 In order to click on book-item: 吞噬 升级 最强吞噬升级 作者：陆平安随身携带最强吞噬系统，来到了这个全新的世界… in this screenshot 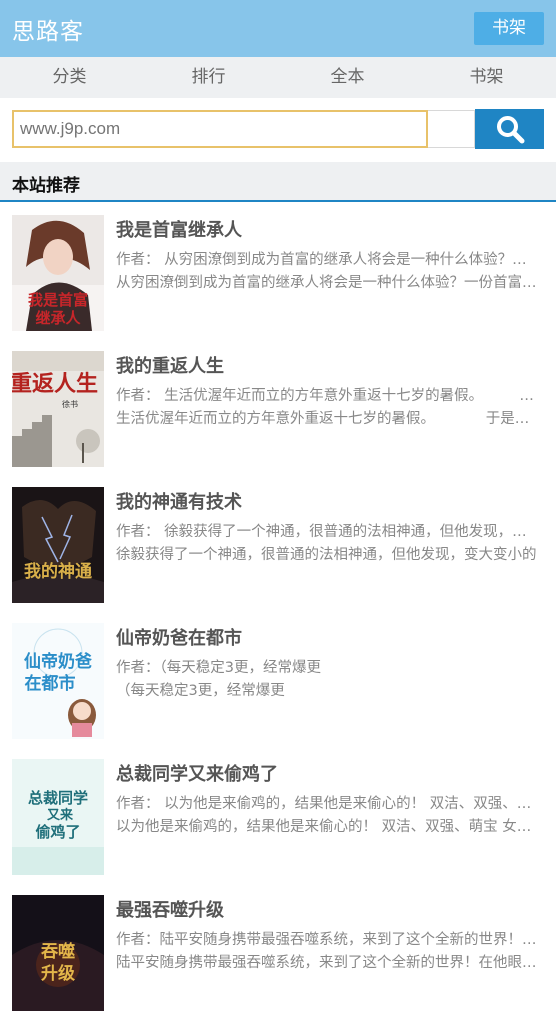, I will do `click(278, 952)`.